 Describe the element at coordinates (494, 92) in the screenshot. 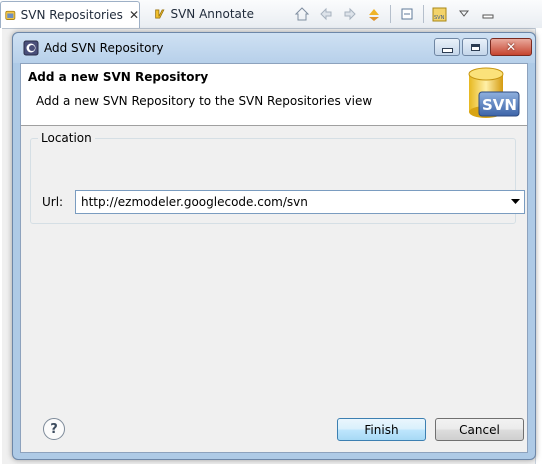

I see `svn-database-icon: SVN` at that location.